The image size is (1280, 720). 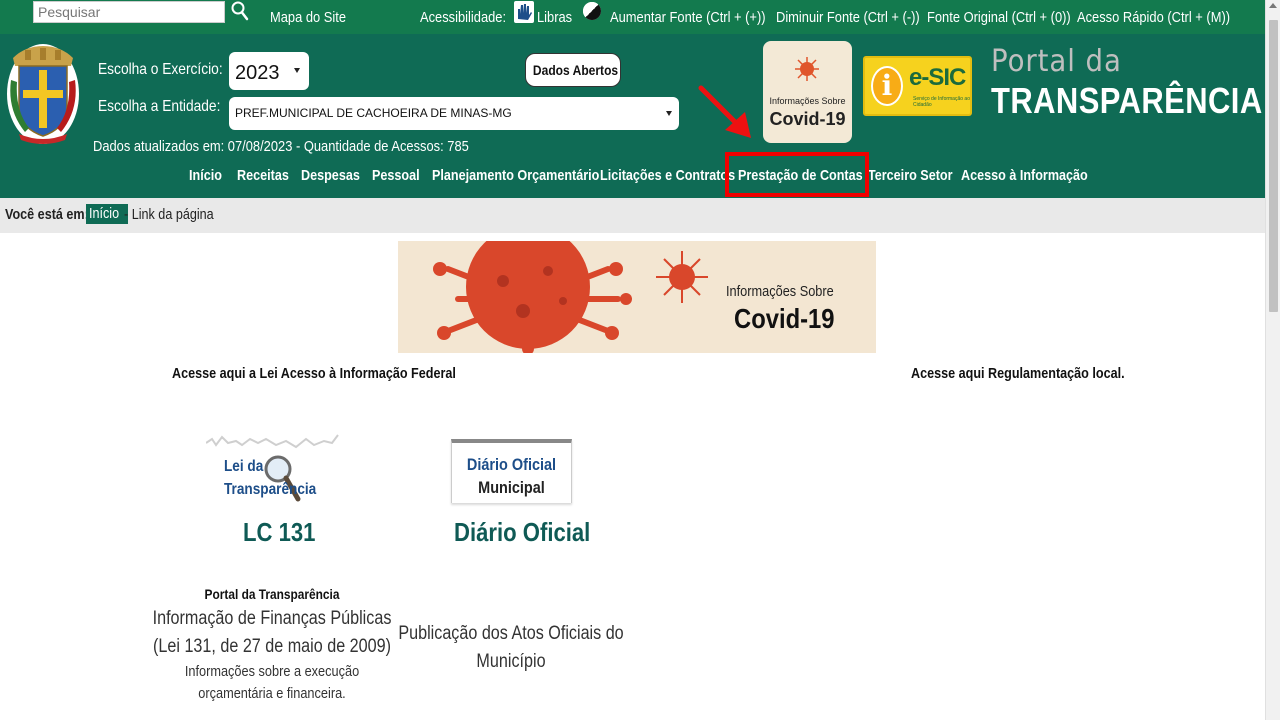 What do you see at coordinates (511, 464) in the screenshot?
I see `diario-logo-line1: Diário Oficial` at bounding box center [511, 464].